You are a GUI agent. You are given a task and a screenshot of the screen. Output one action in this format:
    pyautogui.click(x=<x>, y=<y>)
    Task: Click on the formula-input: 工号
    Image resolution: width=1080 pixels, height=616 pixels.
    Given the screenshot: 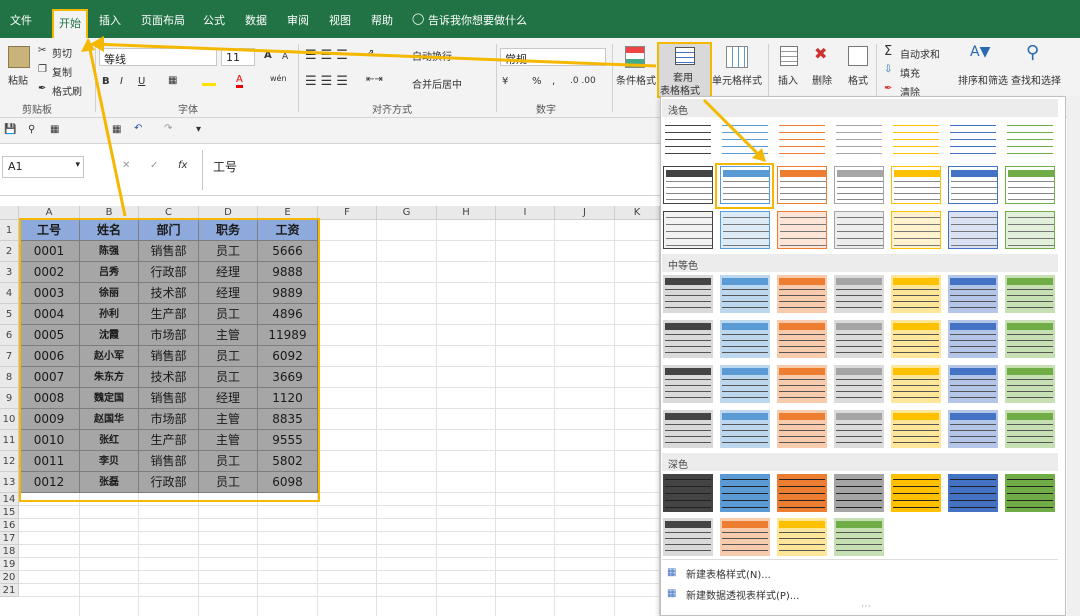 What is the action you would take?
    pyautogui.click(x=430, y=170)
    